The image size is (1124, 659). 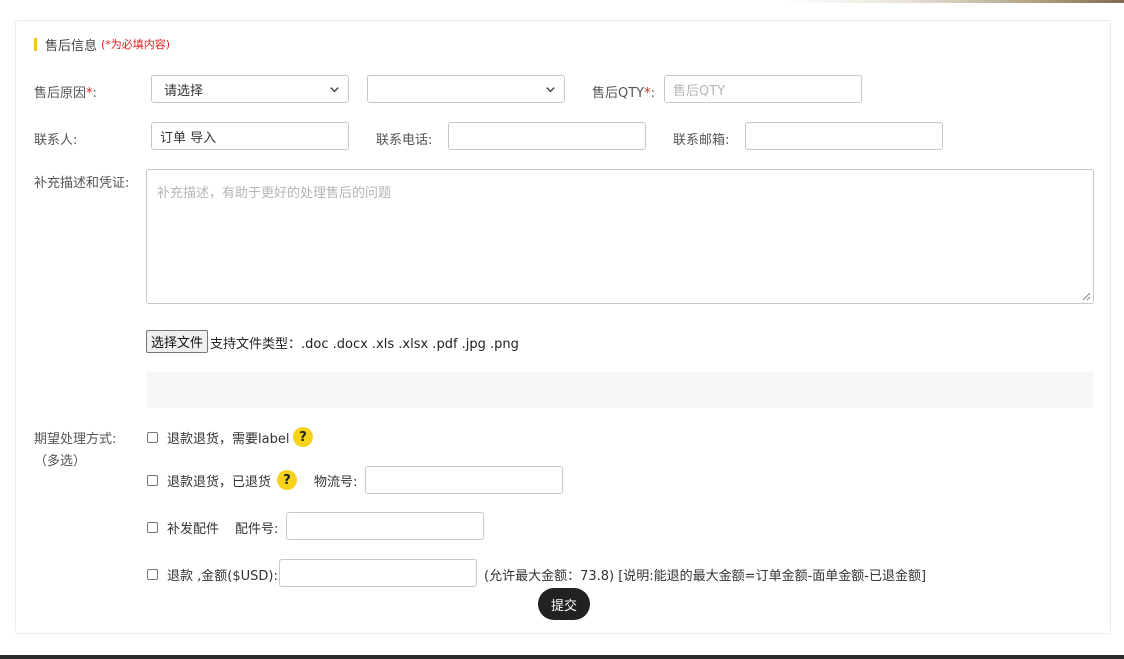 I want to click on option-refund-return-label-checkbox, so click(x=152, y=437).